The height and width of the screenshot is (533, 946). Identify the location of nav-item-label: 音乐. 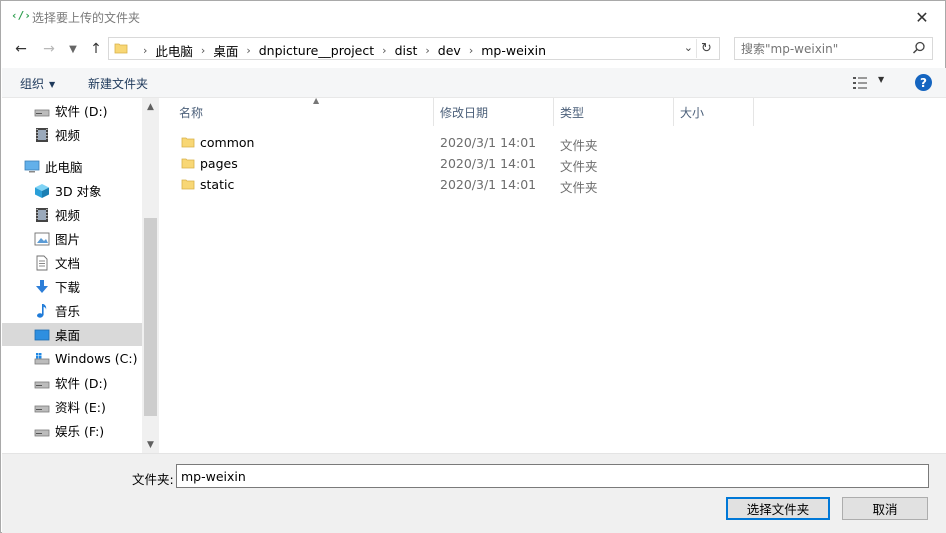
(68, 311).